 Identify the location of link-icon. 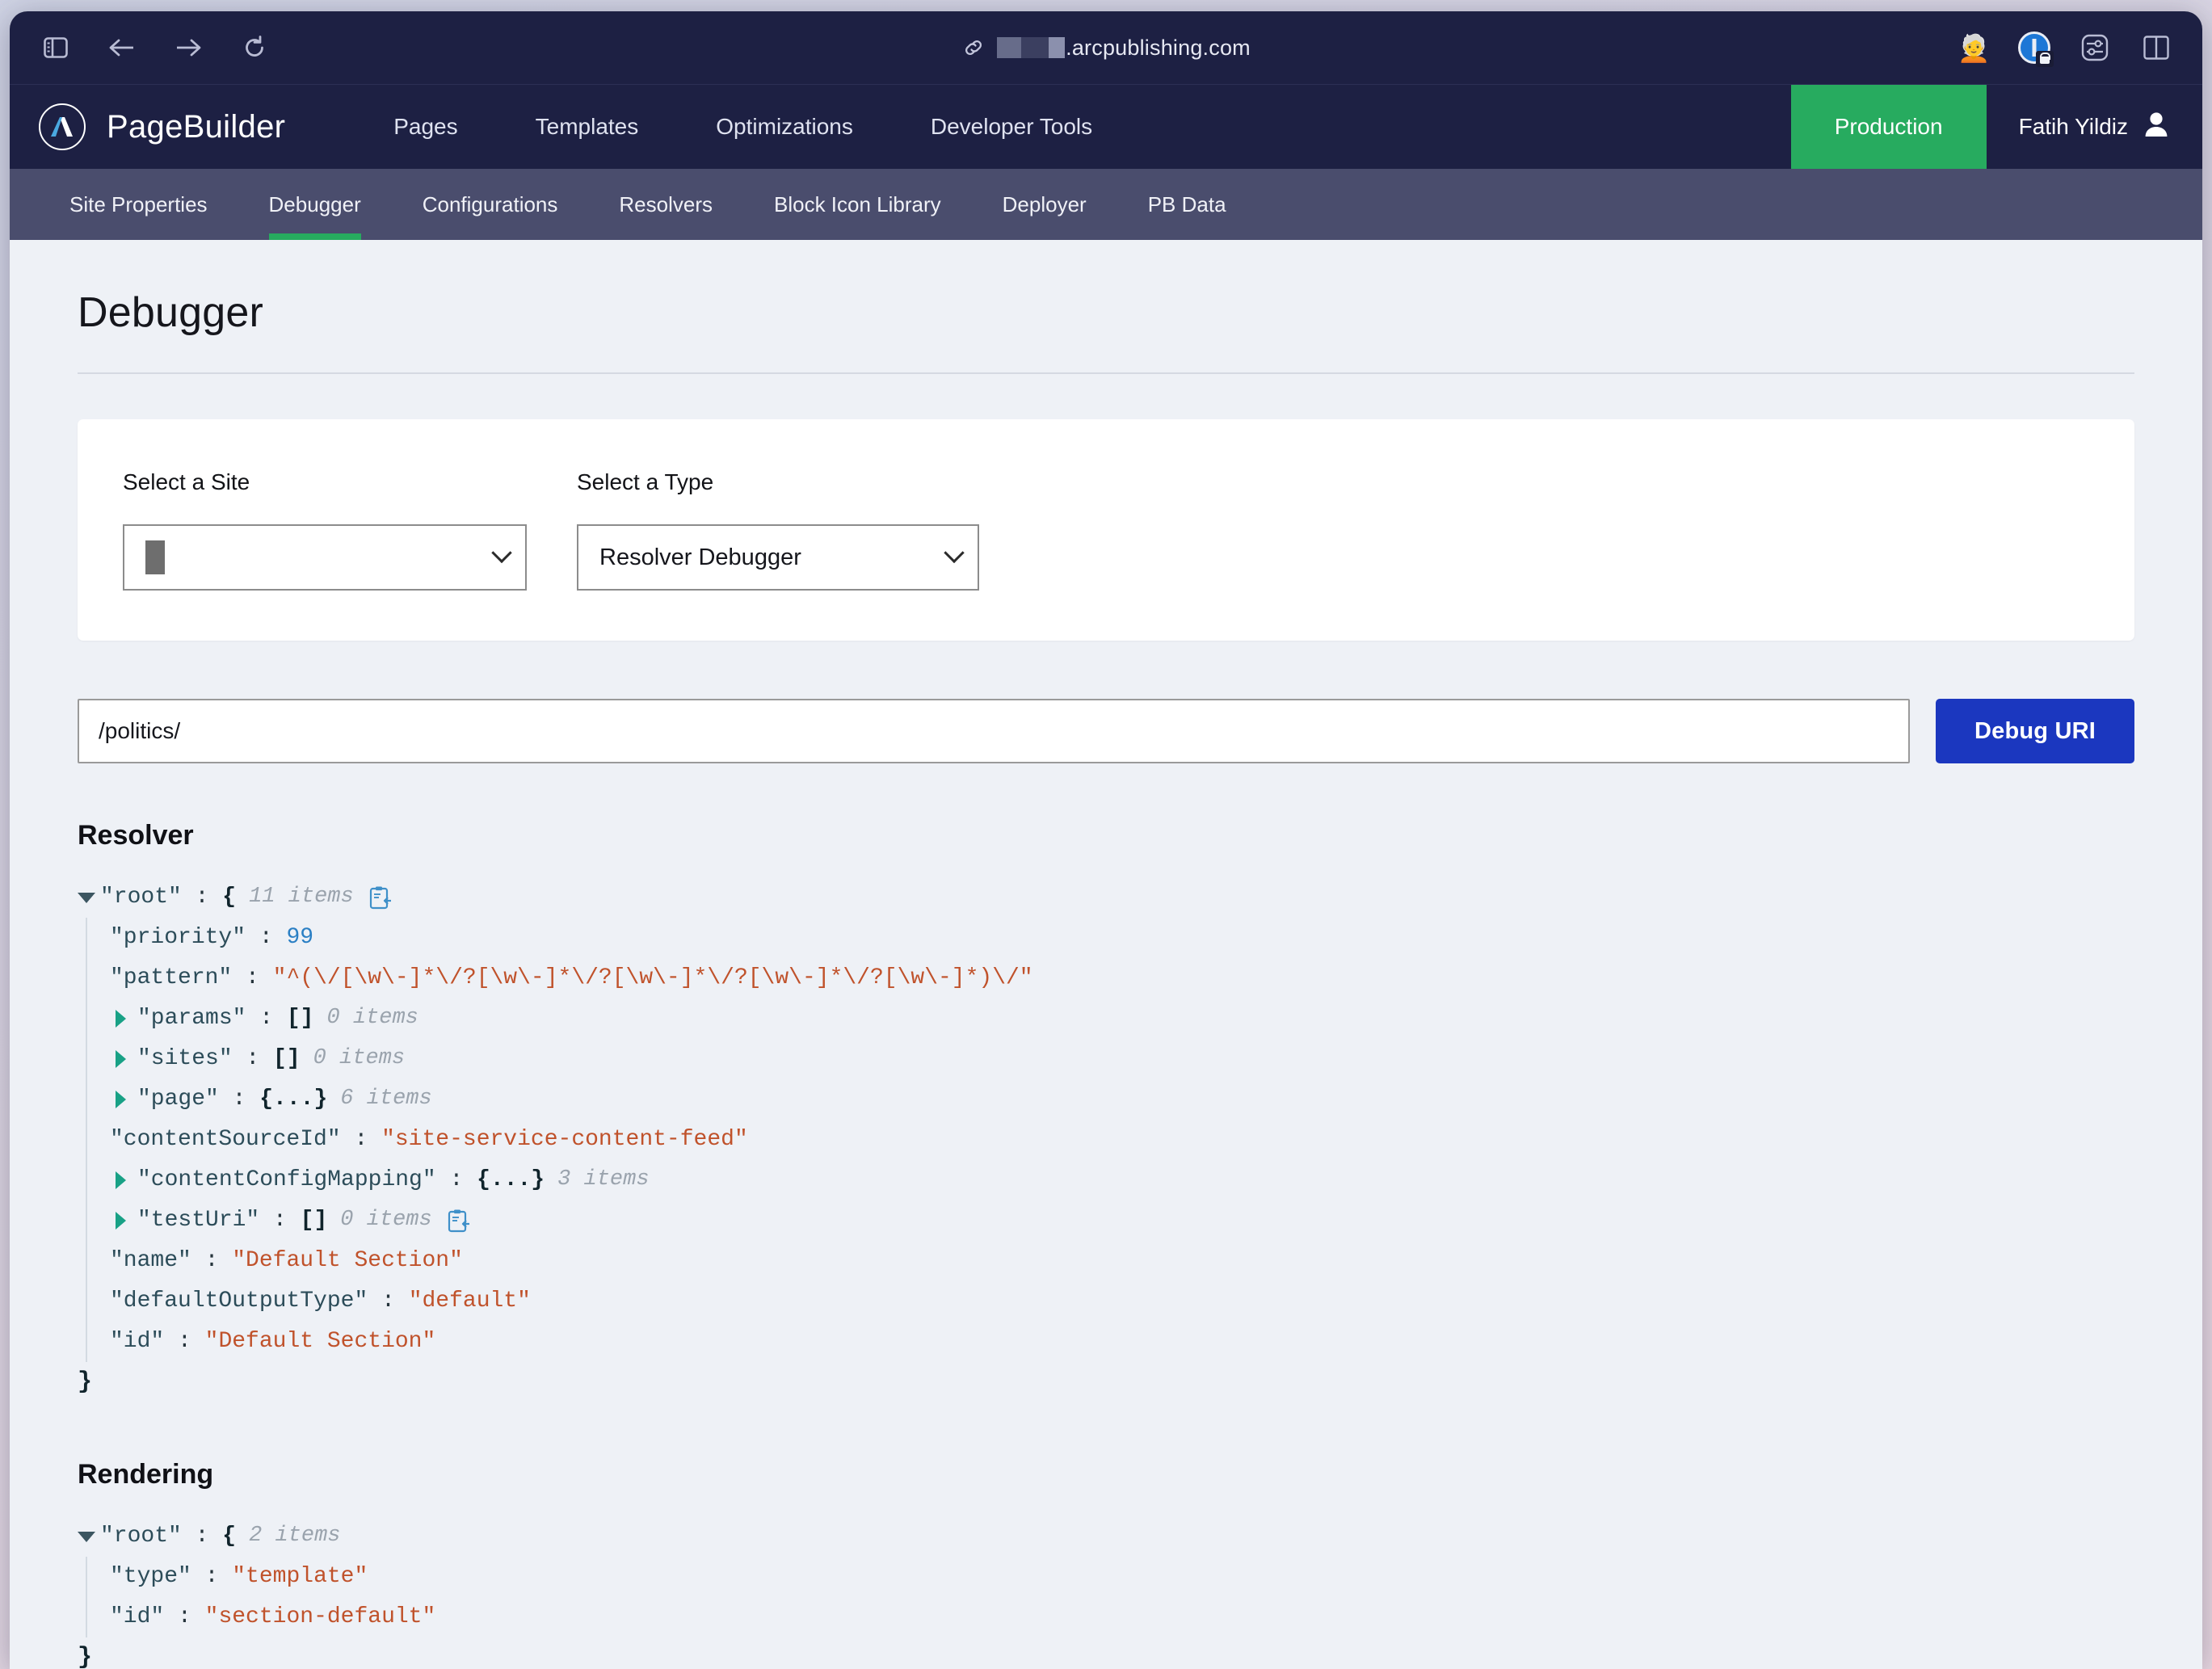
(973, 48).